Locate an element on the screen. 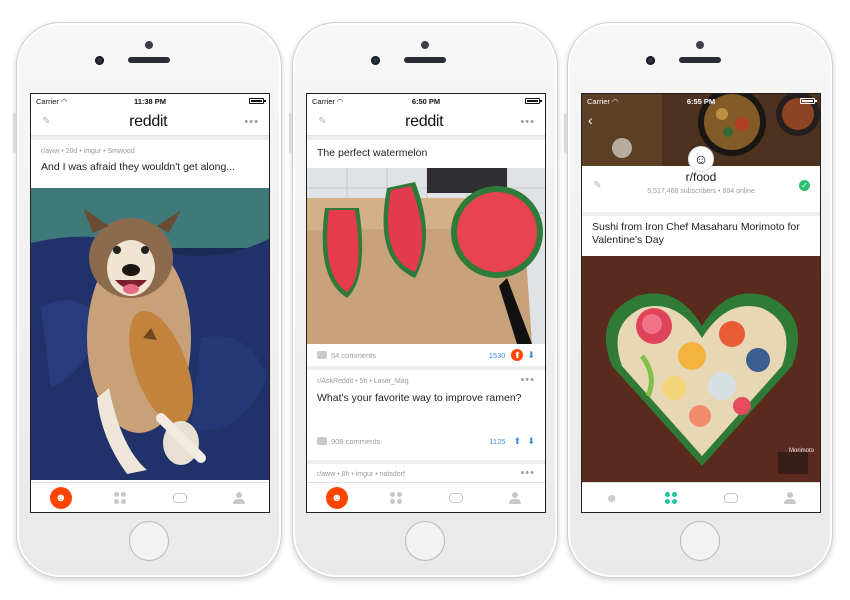  status-time: 6:50 PM is located at coordinates (426, 101).